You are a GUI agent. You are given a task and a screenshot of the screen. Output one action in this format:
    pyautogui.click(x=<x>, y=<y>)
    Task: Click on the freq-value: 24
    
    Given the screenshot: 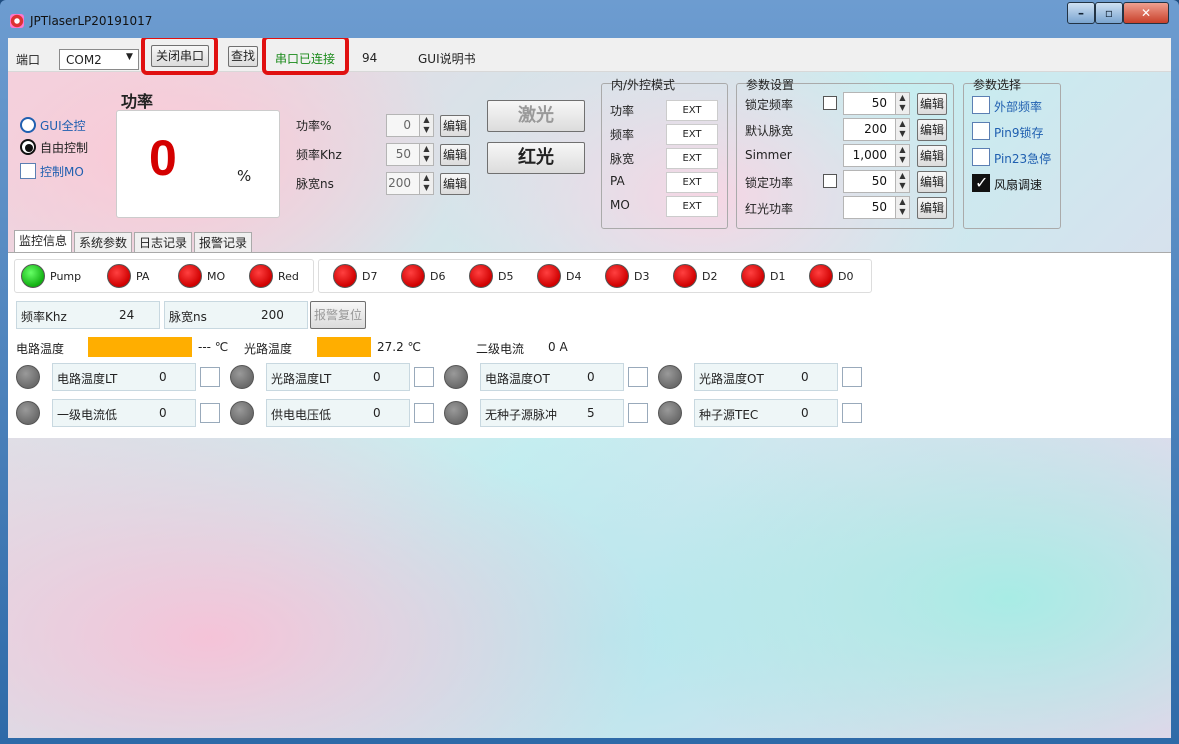 What is the action you would take?
    pyautogui.click(x=127, y=315)
    